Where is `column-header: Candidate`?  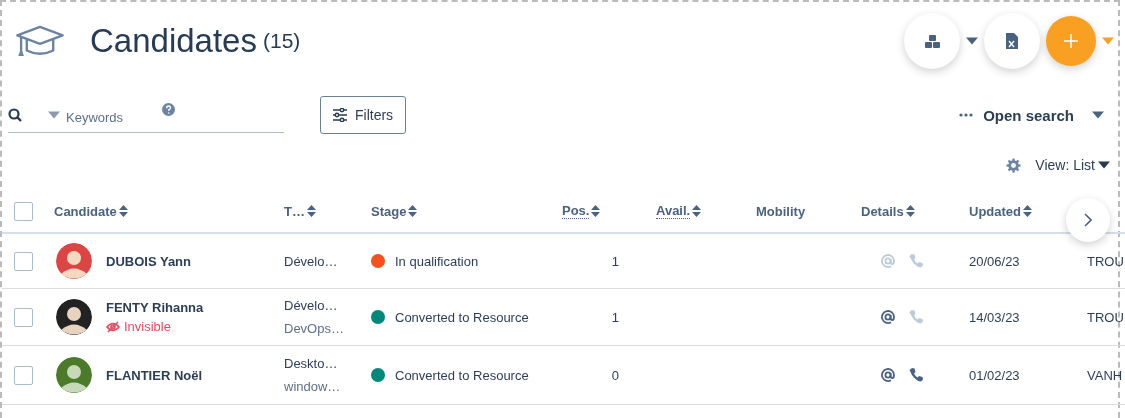
column-header: Candidate is located at coordinates (85, 211).